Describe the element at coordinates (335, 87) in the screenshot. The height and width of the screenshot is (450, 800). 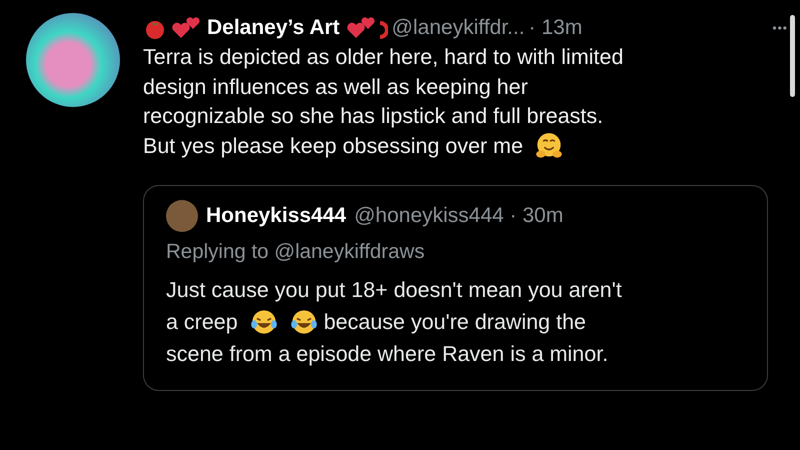
I see `tweet-text: design influences as well as keeping her` at that location.